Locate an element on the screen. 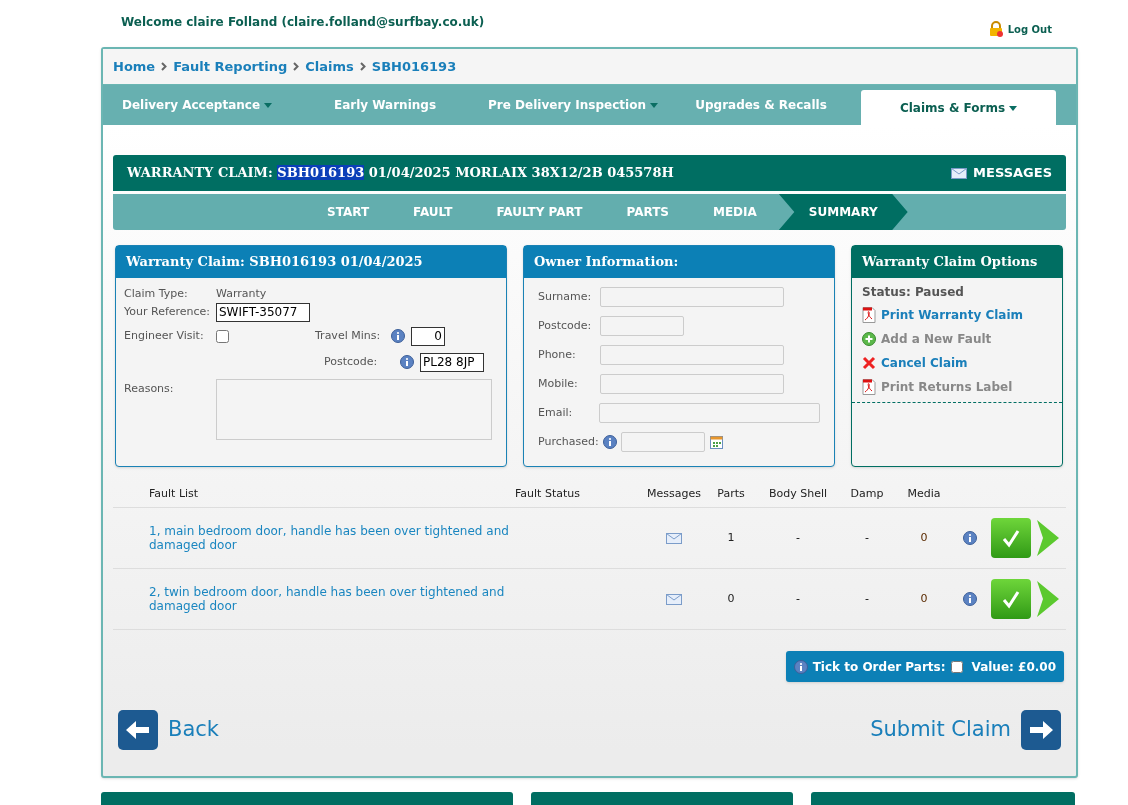 The image size is (1128, 805). field-label: Engineer Visit: is located at coordinates (164, 335).